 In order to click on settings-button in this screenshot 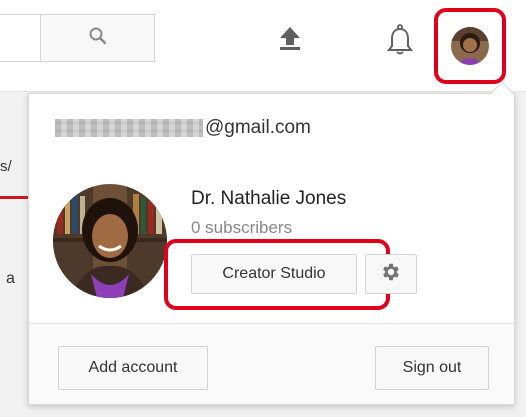, I will do `click(391, 274)`.